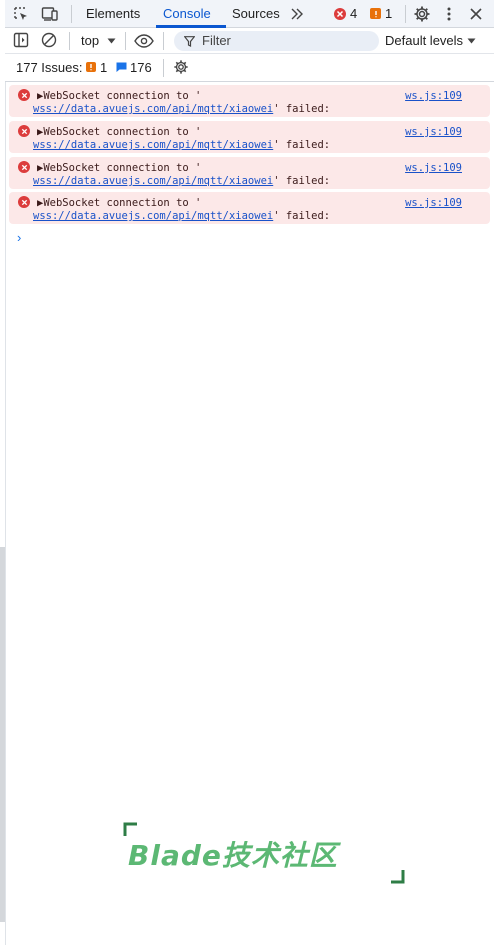 This screenshot has width=494, height=945. Describe the element at coordinates (3, 513) in the screenshot. I see `left-scroll-gutter` at that location.